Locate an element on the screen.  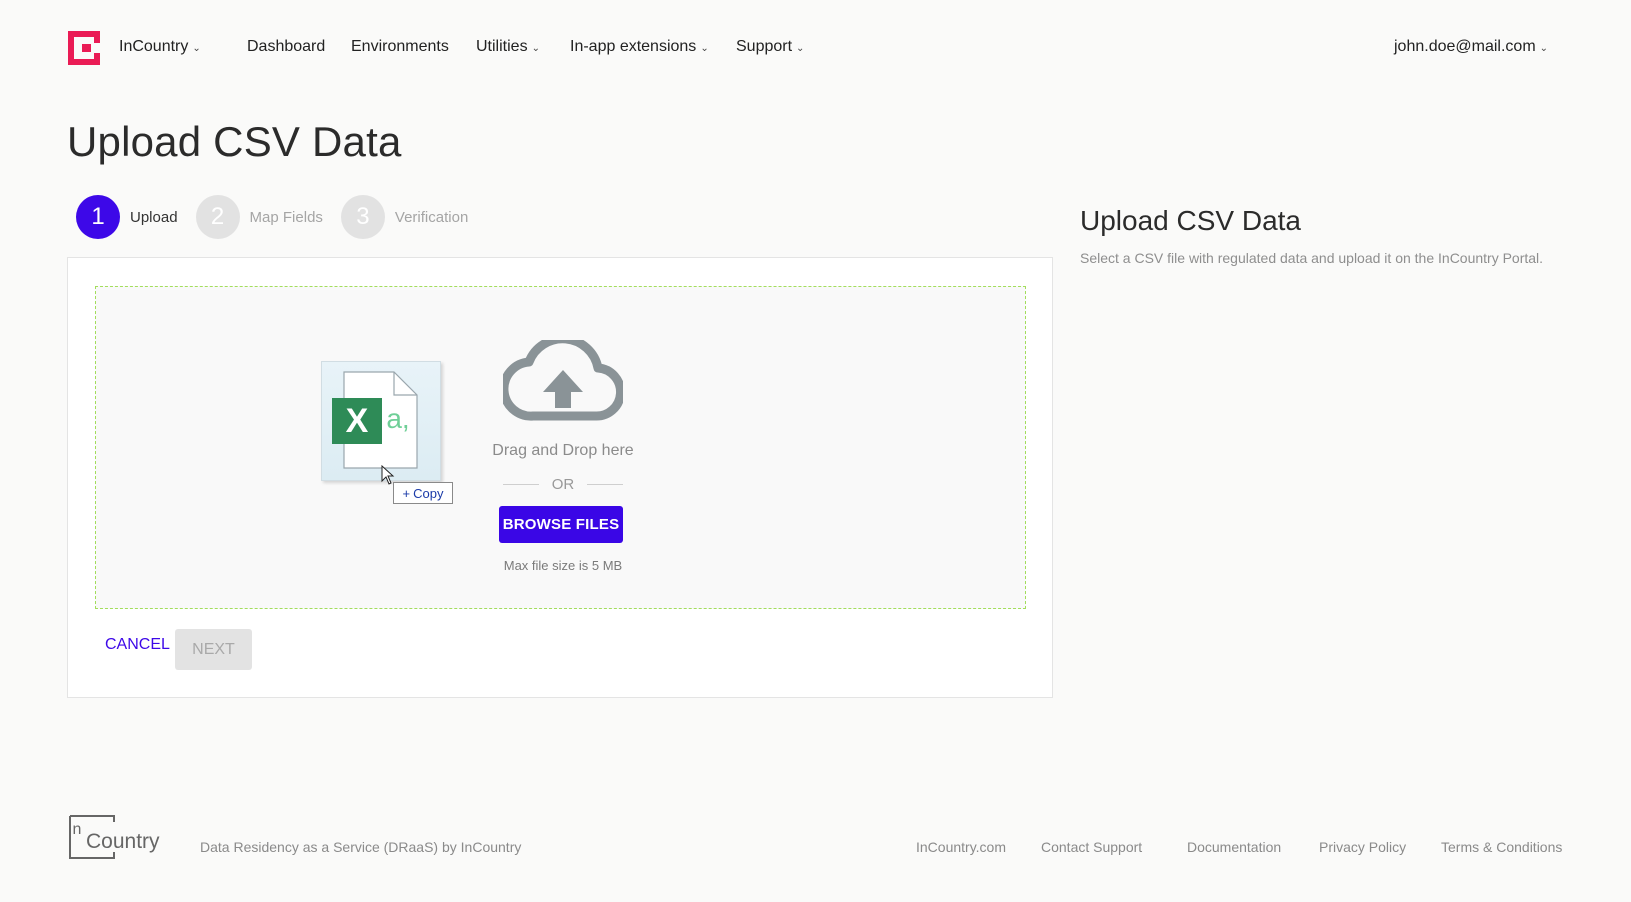
cloud-upload-icon is located at coordinates (563, 380).